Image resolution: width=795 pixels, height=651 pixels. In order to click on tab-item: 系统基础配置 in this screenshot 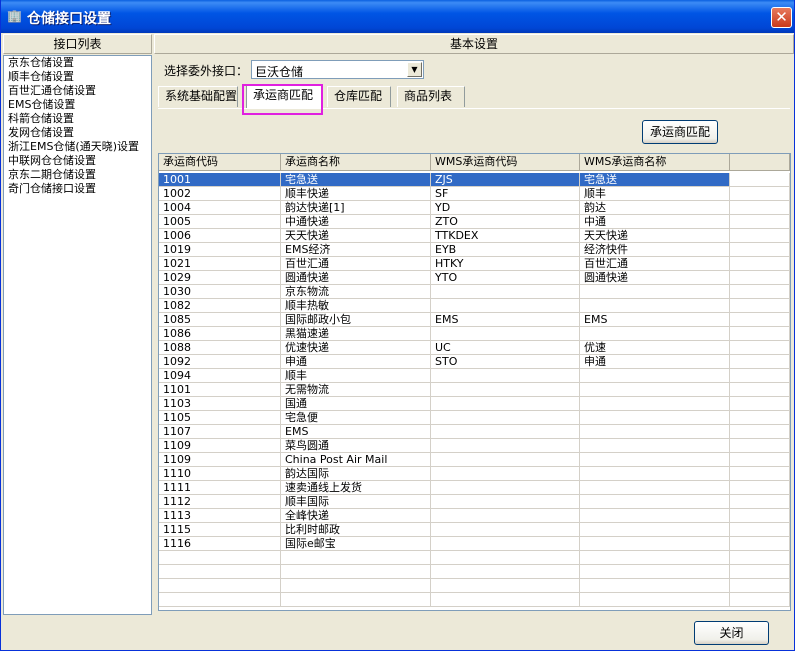, I will do `click(198, 96)`.